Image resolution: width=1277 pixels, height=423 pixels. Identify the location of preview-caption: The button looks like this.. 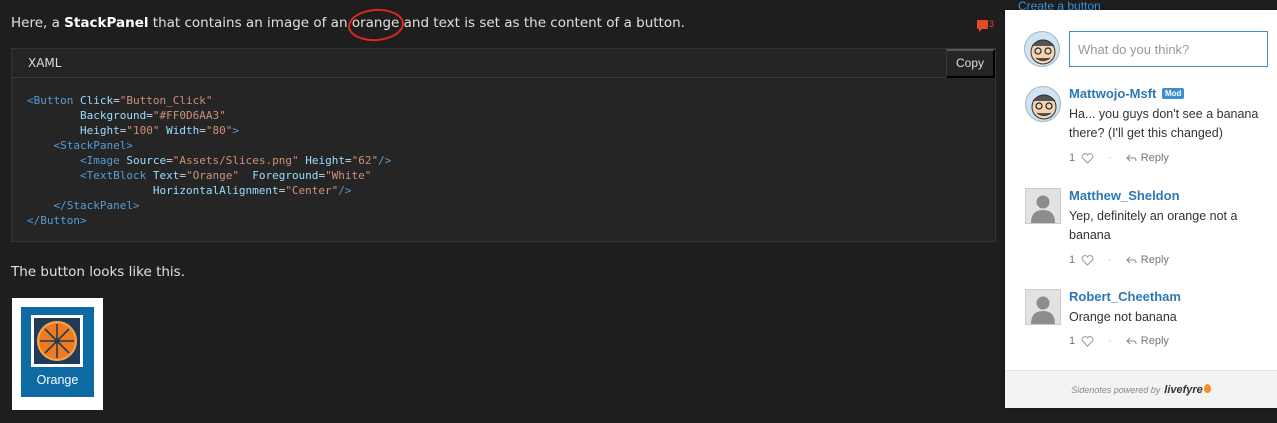
(98, 272).